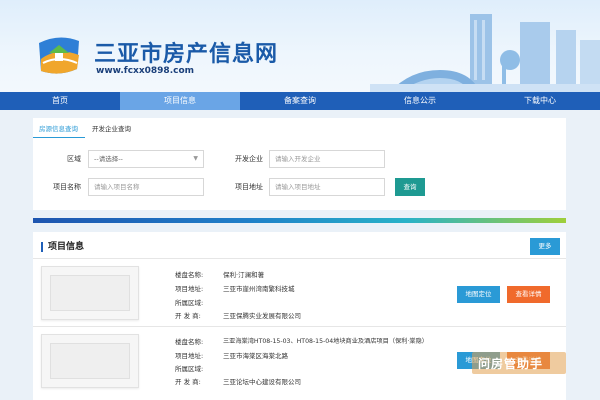 Image resolution: width=600 pixels, height=400 pixels. I want to click on nav-item-download-center: 下载中心, so click(540, 101).